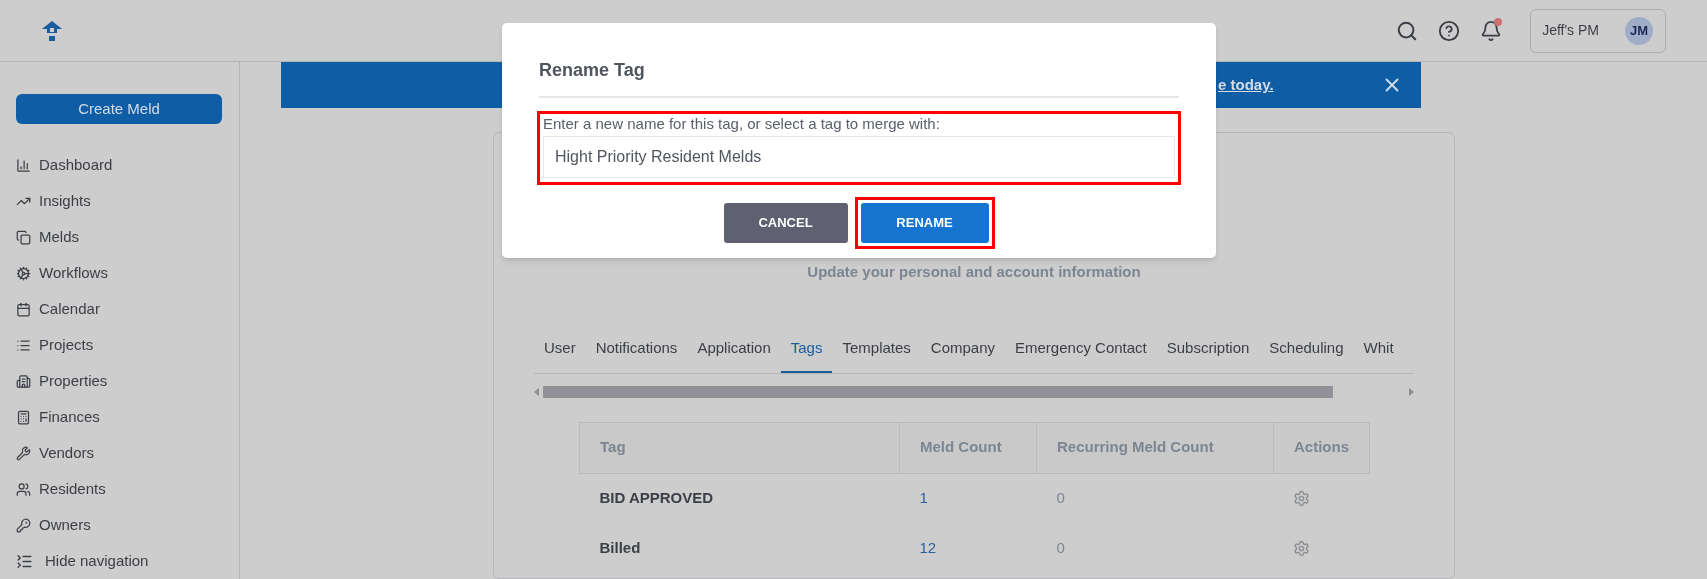 The height and width of the screenshot is (579, 1707). Describe the element at coordinates (119, 273) in the screenshot. I see `nav-item: Workflows` at that location.